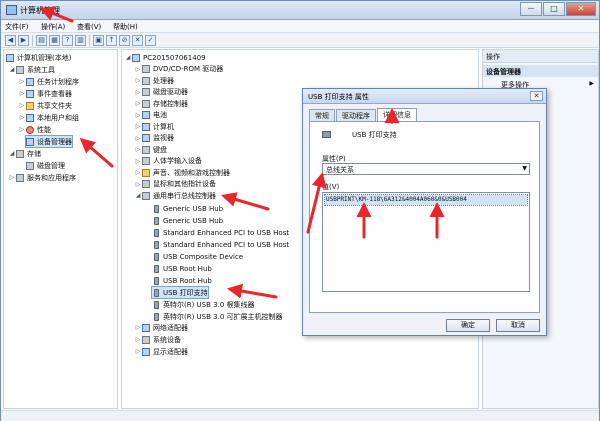  I want to click on tree-root: 计算机管理(本地), so click(38, 57).